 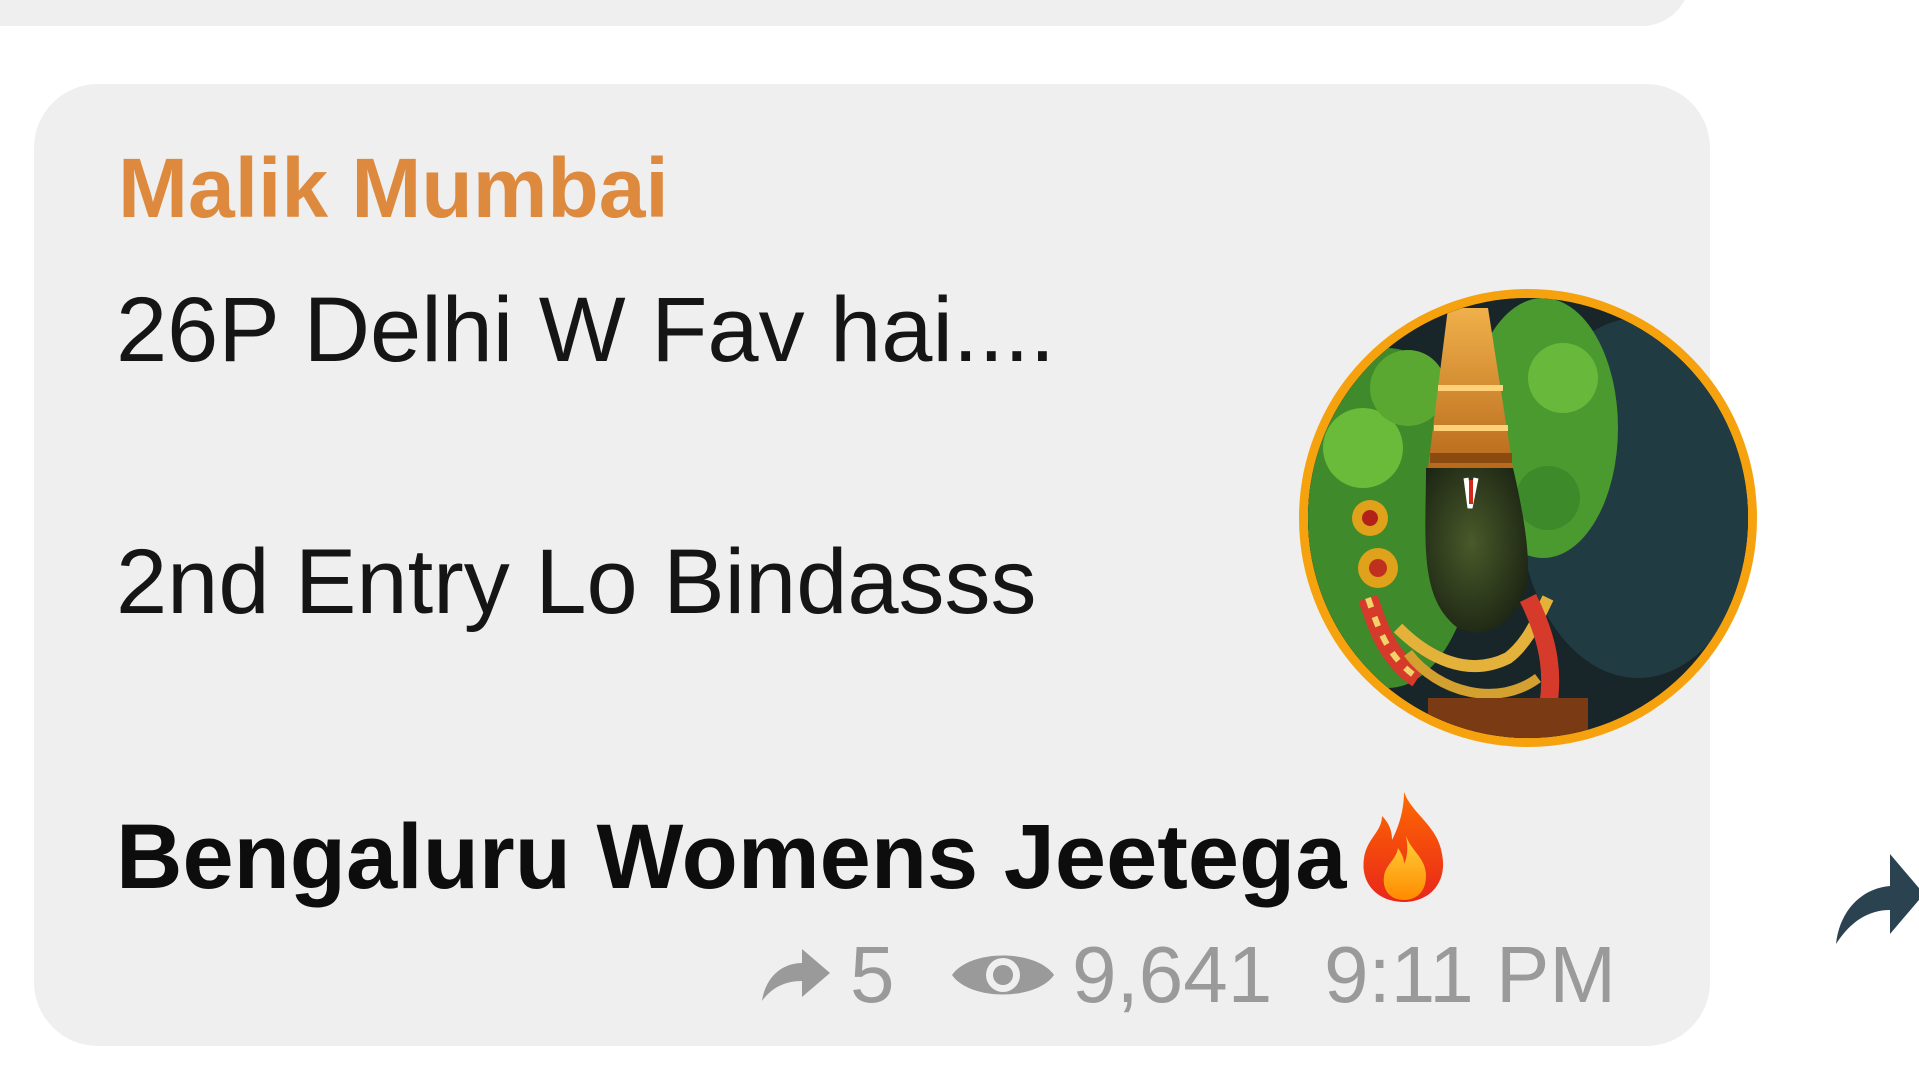 I want to click on message-line-3: Bengaluru Womens Jeetega, so click(x=787, y=849).